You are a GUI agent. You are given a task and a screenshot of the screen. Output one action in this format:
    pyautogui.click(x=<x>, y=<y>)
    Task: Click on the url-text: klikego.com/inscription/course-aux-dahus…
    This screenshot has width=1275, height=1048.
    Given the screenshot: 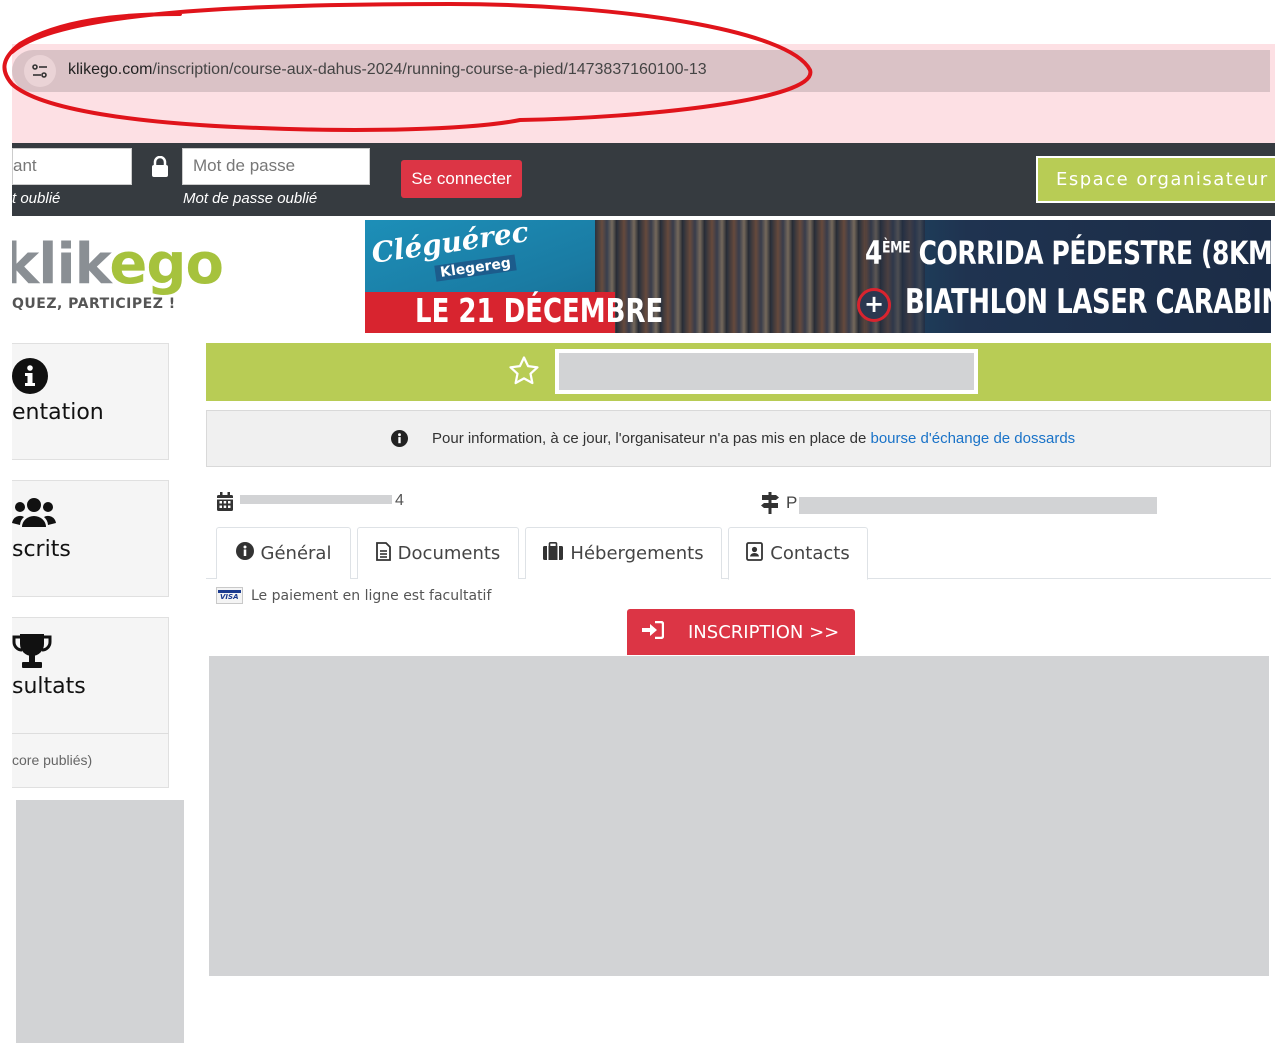 What is the action you would take?
    pyautogui.click(x=387, y=70)
    